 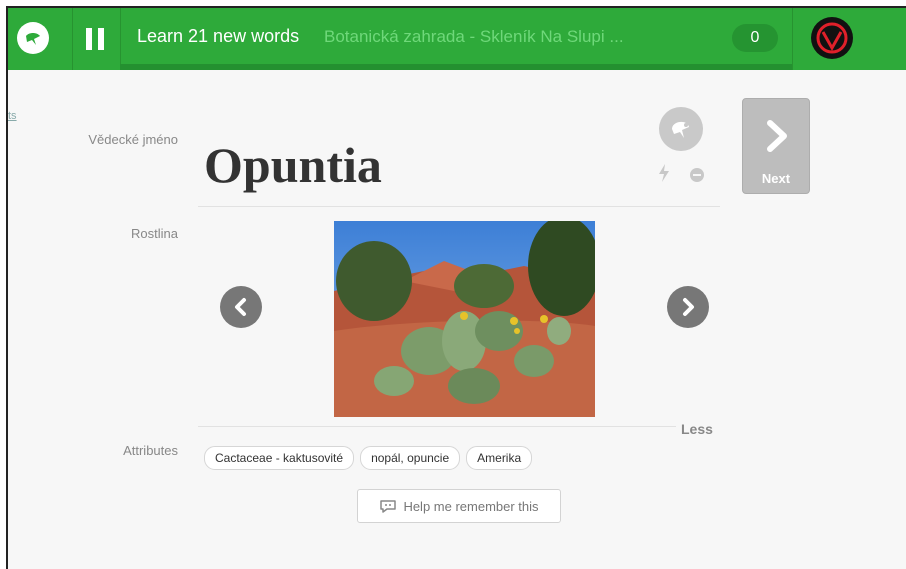 What do you see at coordinates (755, 38) in the screenshot?
I see `score-badge: 0` at bounding box center [755, 38].